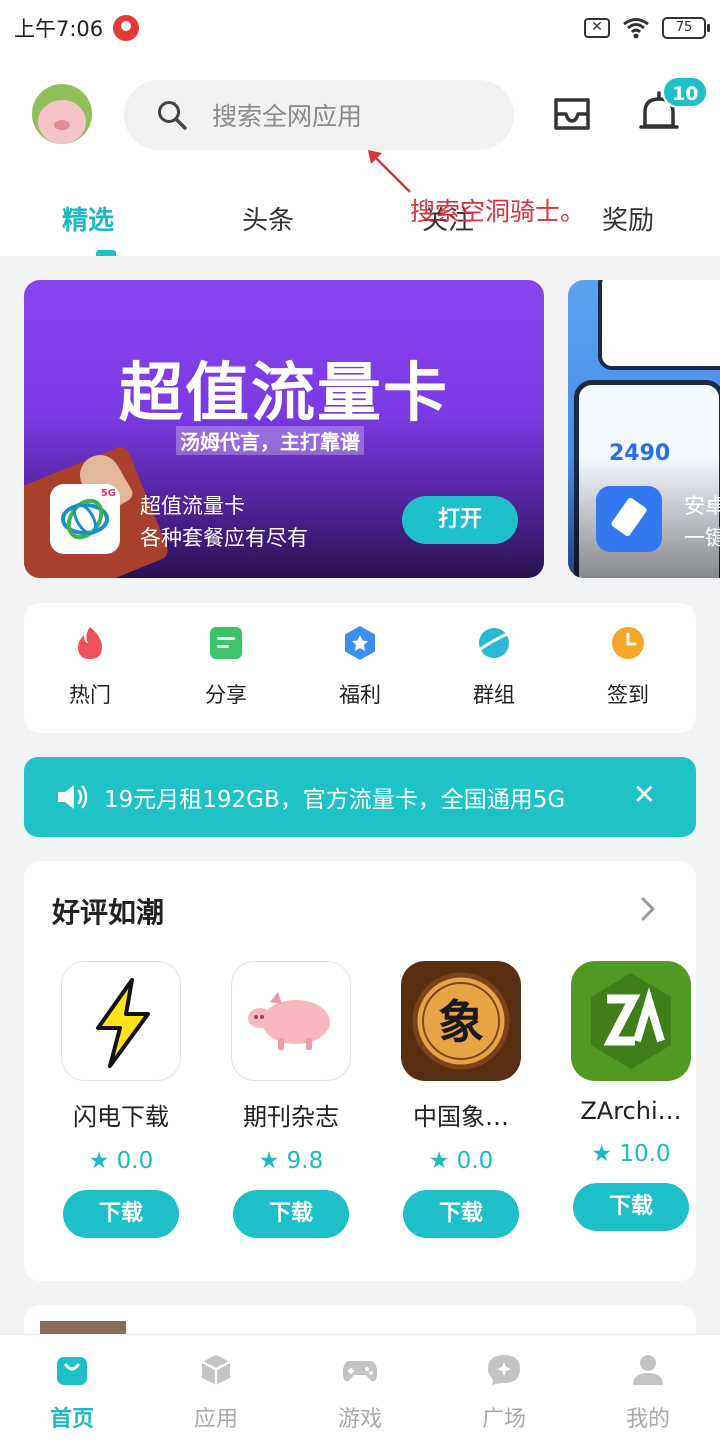 Image resolution: width=720 pixels, height=1440 pixels. I want to click on quick-menu: 热门 分享 福利 群组 签到, so click(360, 668).